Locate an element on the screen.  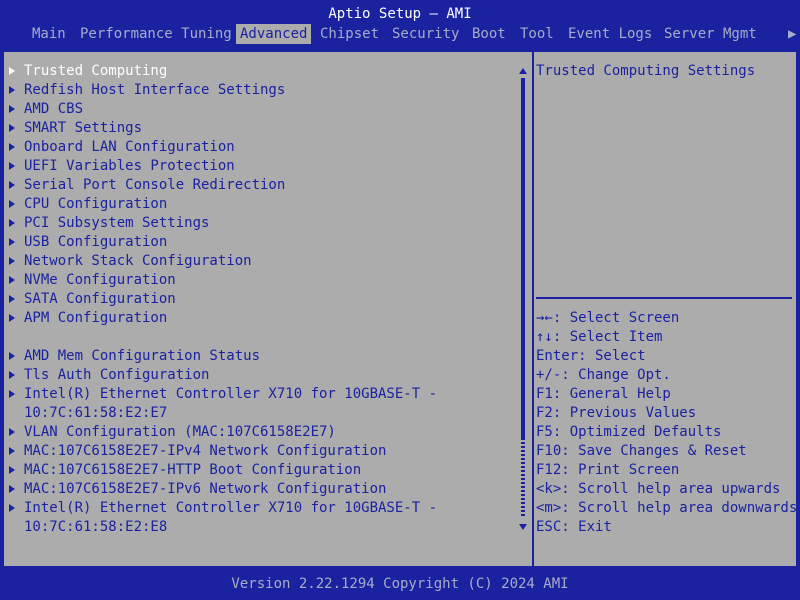
menu-item-intel-x710-port2-mac: 10:7C:61:58:E2:E8 is located at coordinates (96, 527).